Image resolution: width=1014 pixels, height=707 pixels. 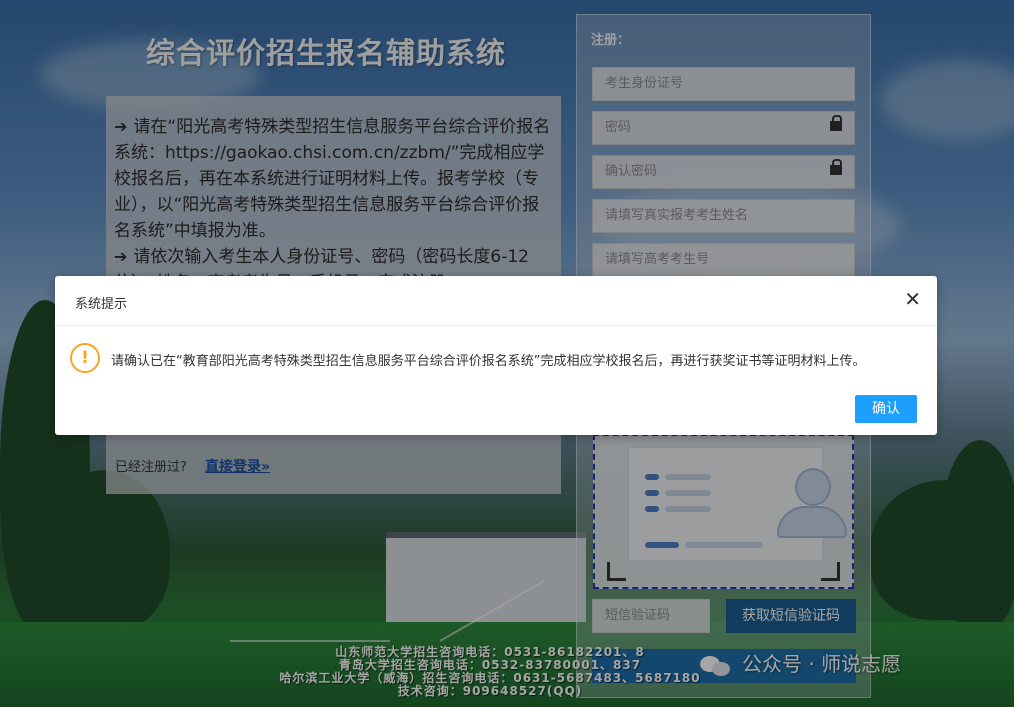 I want to click on close-icon: ✕, so click(x=912, y=299).